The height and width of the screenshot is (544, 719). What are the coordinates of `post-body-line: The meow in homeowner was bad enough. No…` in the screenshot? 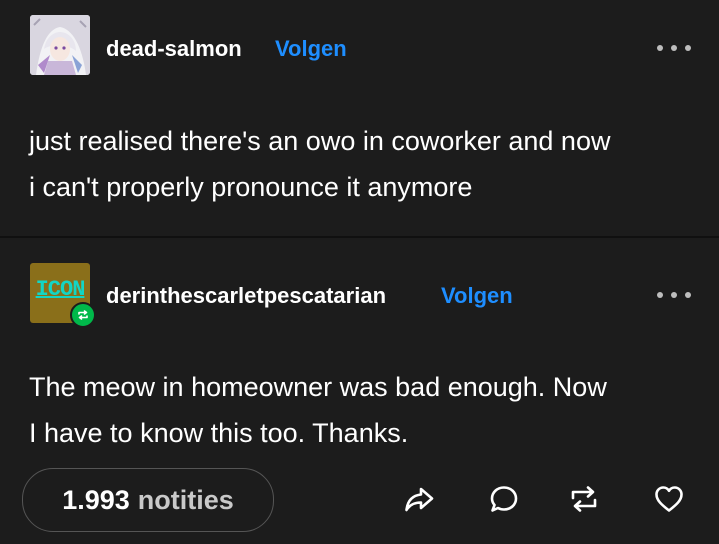 It's located at (318, 387).